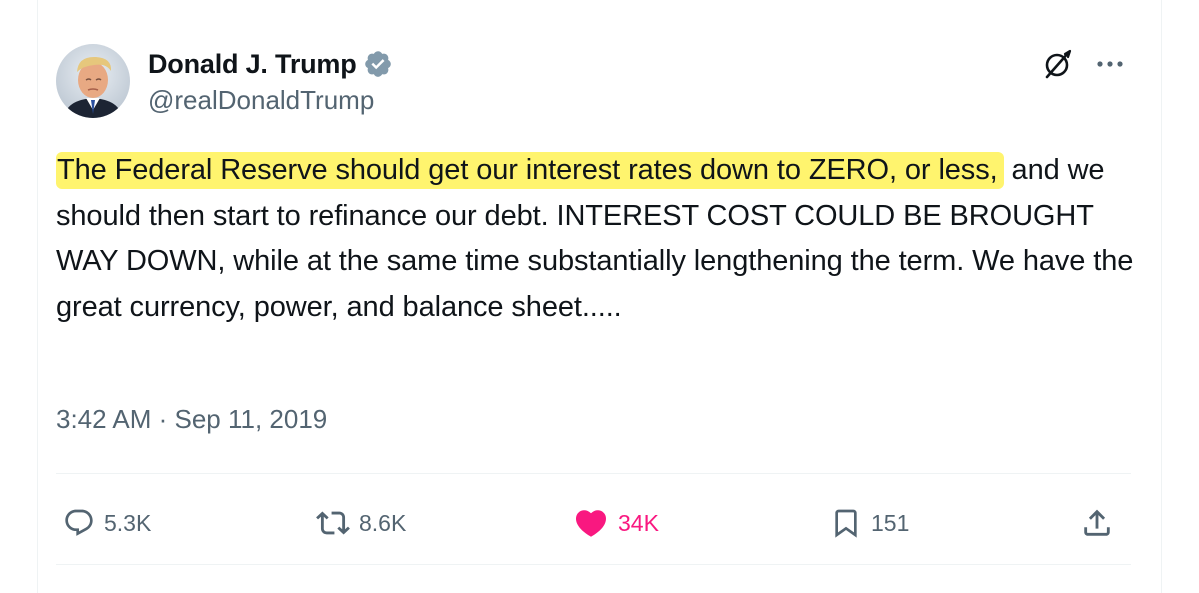 The height and width of the screenshot is (593, 1199). I want to click on reply-icon, so click(79, 522).